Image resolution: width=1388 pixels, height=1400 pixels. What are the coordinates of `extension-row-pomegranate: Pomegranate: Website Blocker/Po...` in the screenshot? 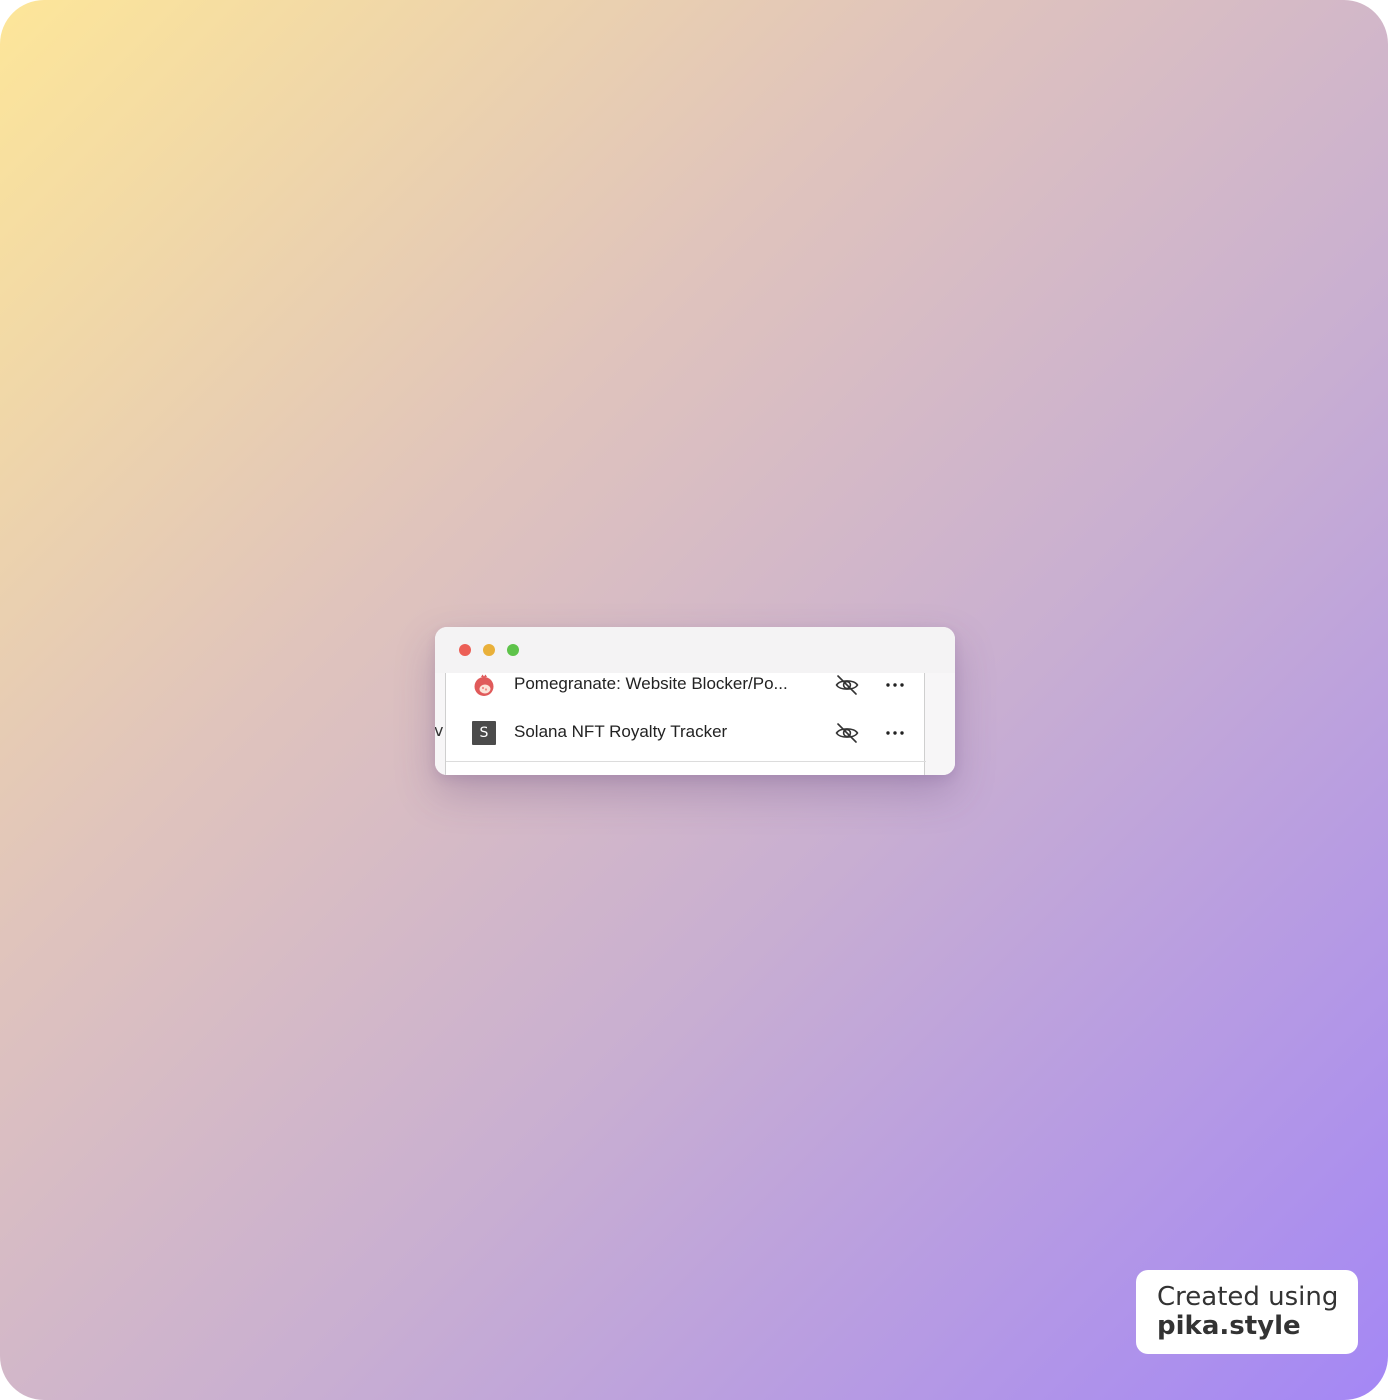 It's located at (686, 685).